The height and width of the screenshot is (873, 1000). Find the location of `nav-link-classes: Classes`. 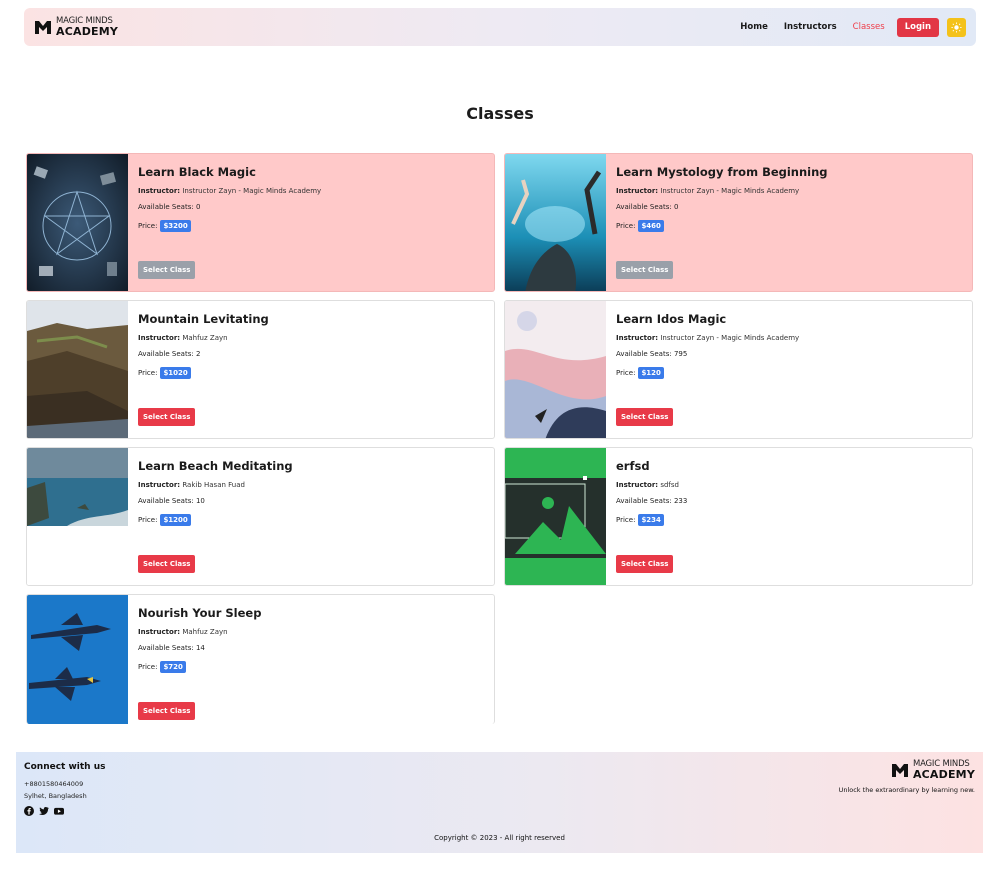

nav-link-classes: Classes is located at coordinates (869, 27).